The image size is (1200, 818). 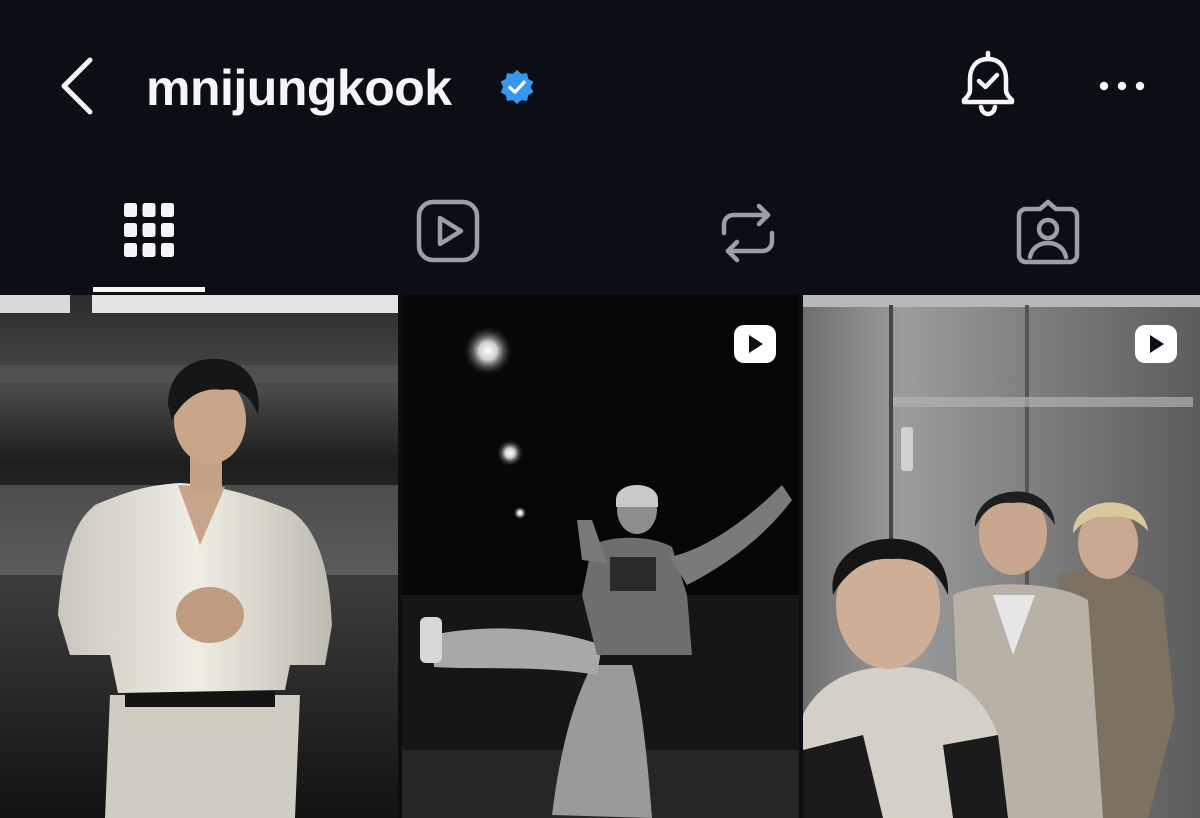 What do you see at coordinates (299, 88) in the screenshot?
I see `profile-username: mnijungkook` at bounding box center [299, 88].